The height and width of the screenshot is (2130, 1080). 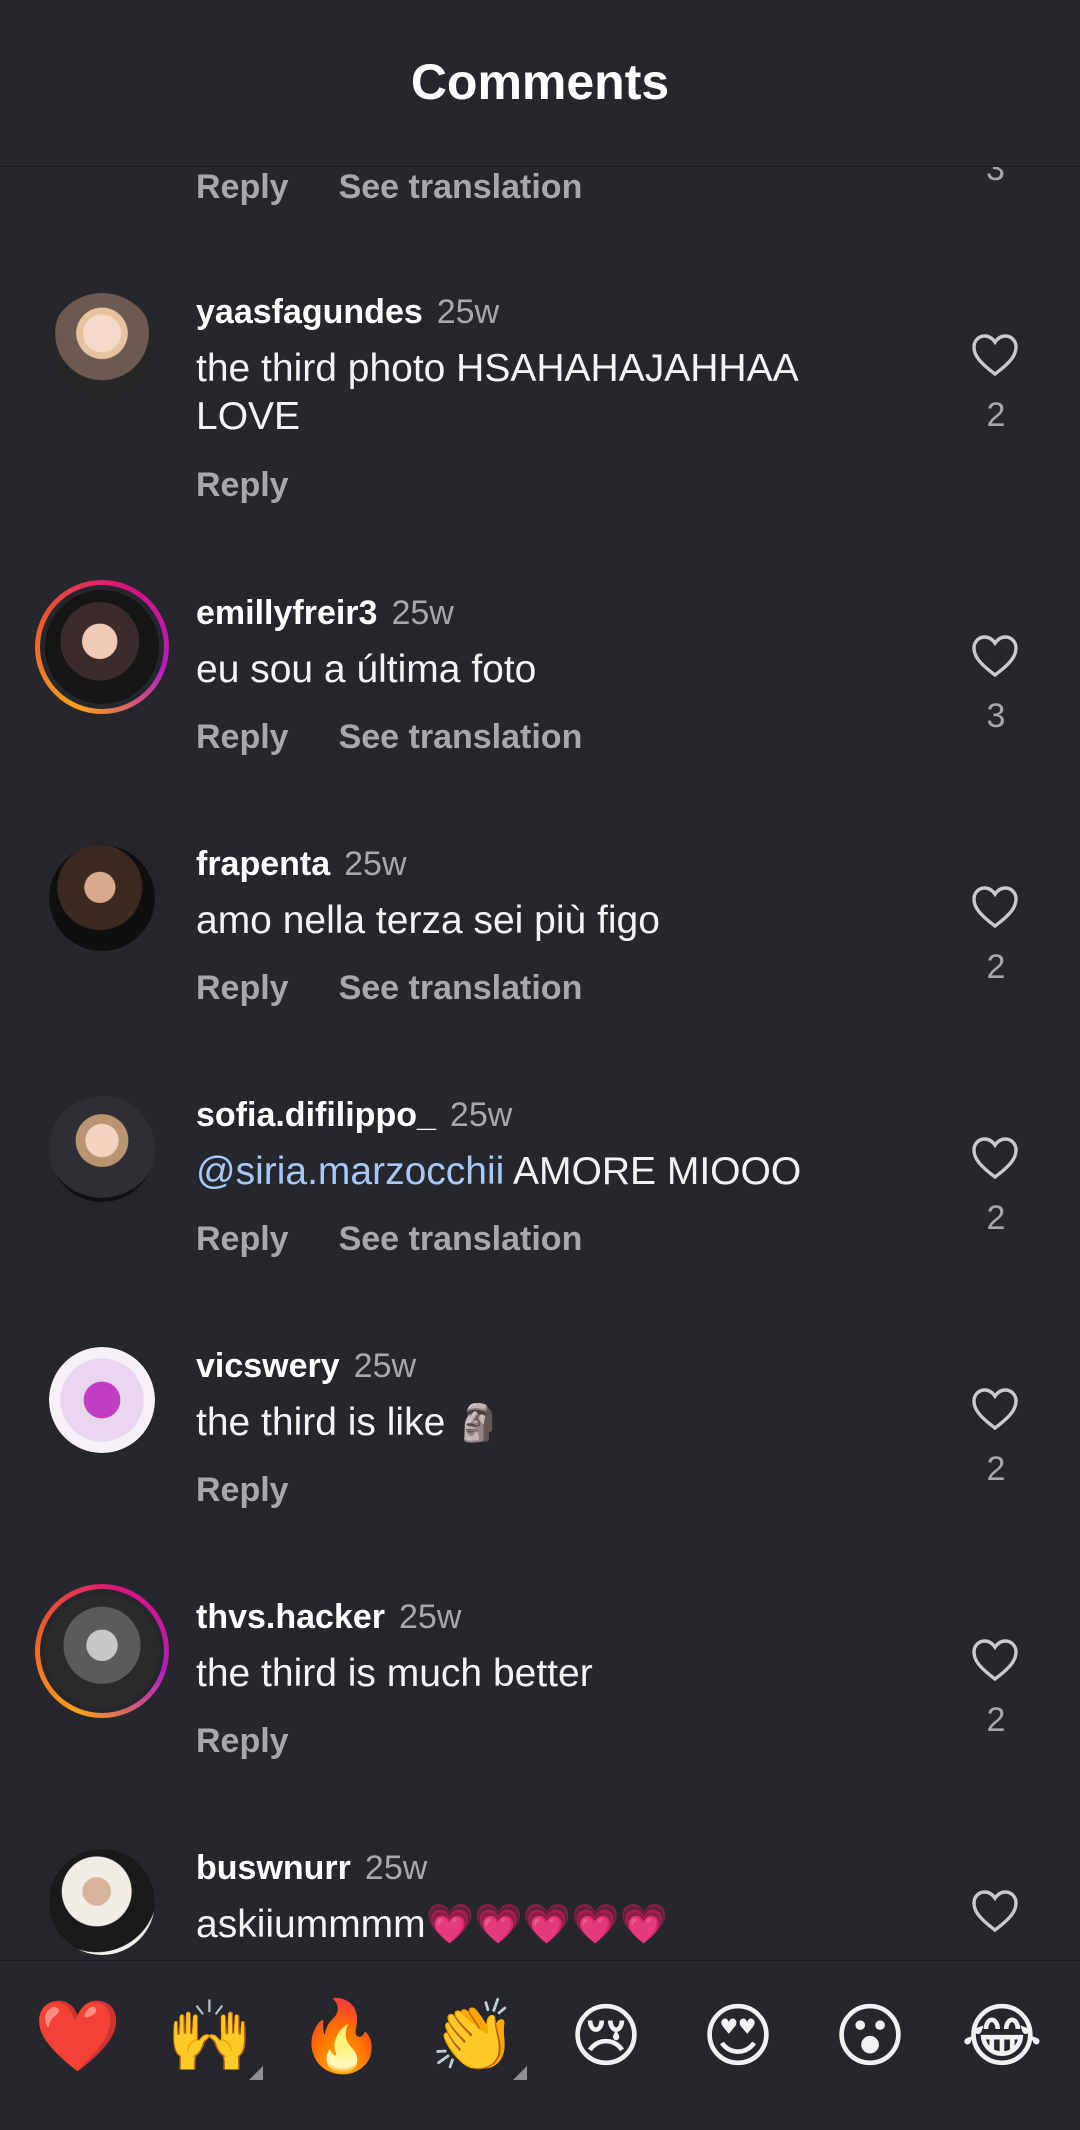 What do you see at coordinates (290, 1617) in the screenshot?
I see `comment-username: thvs.hacker` at bounding box center [290, 1617].